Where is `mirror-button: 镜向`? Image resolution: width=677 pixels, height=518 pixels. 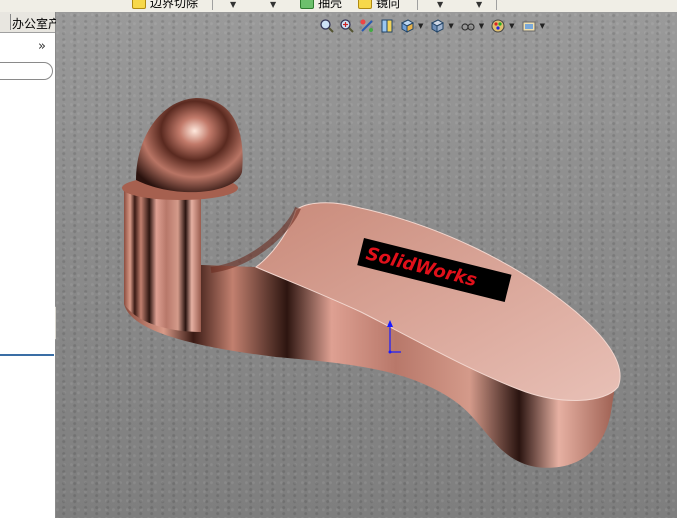 mirror-button: 镜向 is located at coordinates (379, 5).